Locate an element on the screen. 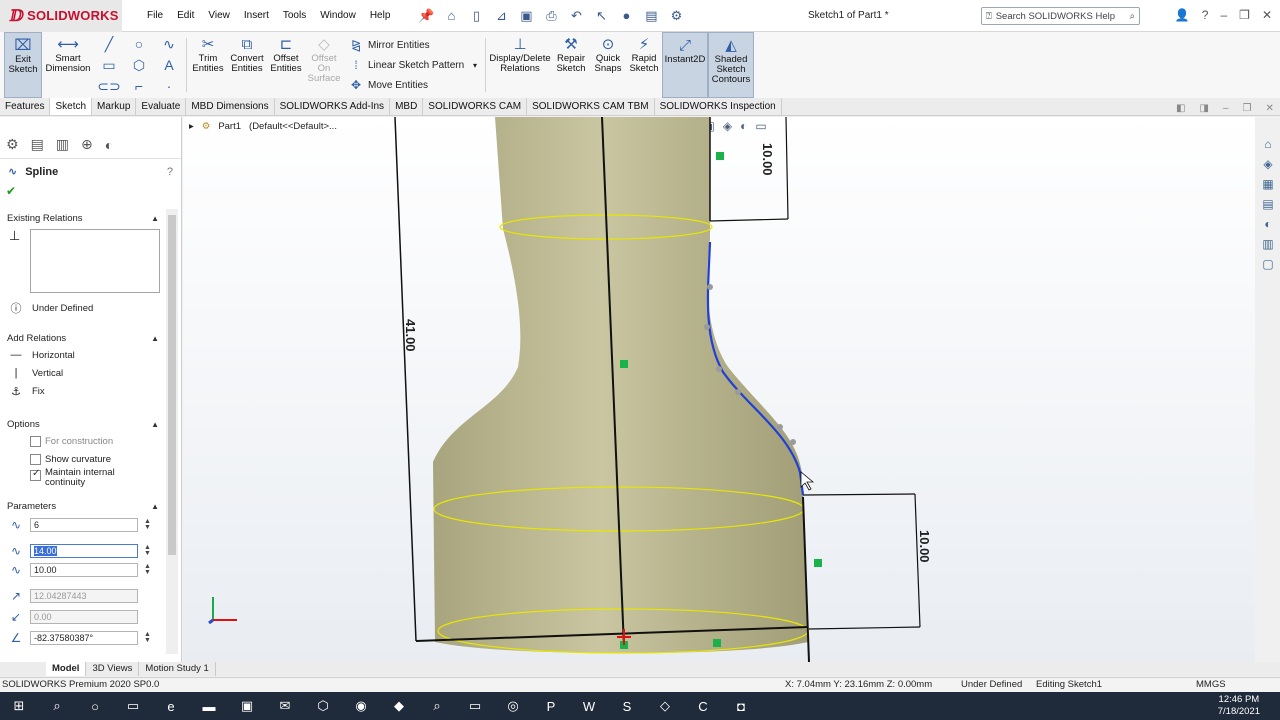 Image resolution: width=1280 pixels, height=720 pixels. print-icon: ⎙ is located at coordinates (551, 16).